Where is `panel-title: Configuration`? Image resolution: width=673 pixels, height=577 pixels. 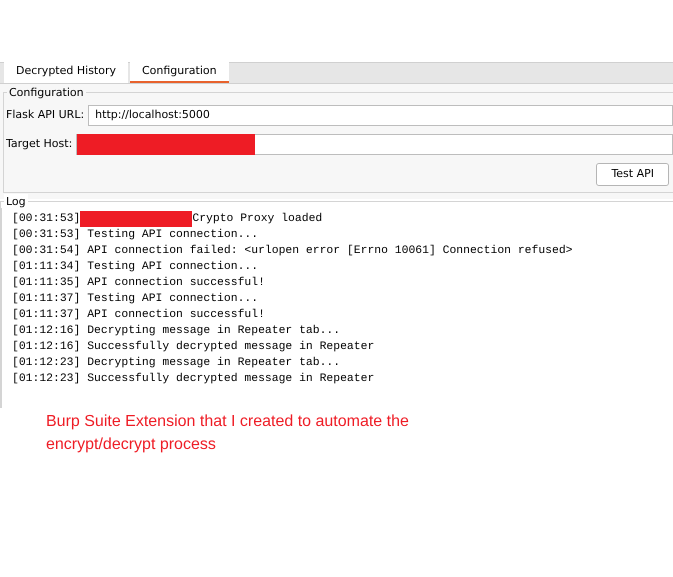 panel-title: Configuration is located at coordinates (46, 93).